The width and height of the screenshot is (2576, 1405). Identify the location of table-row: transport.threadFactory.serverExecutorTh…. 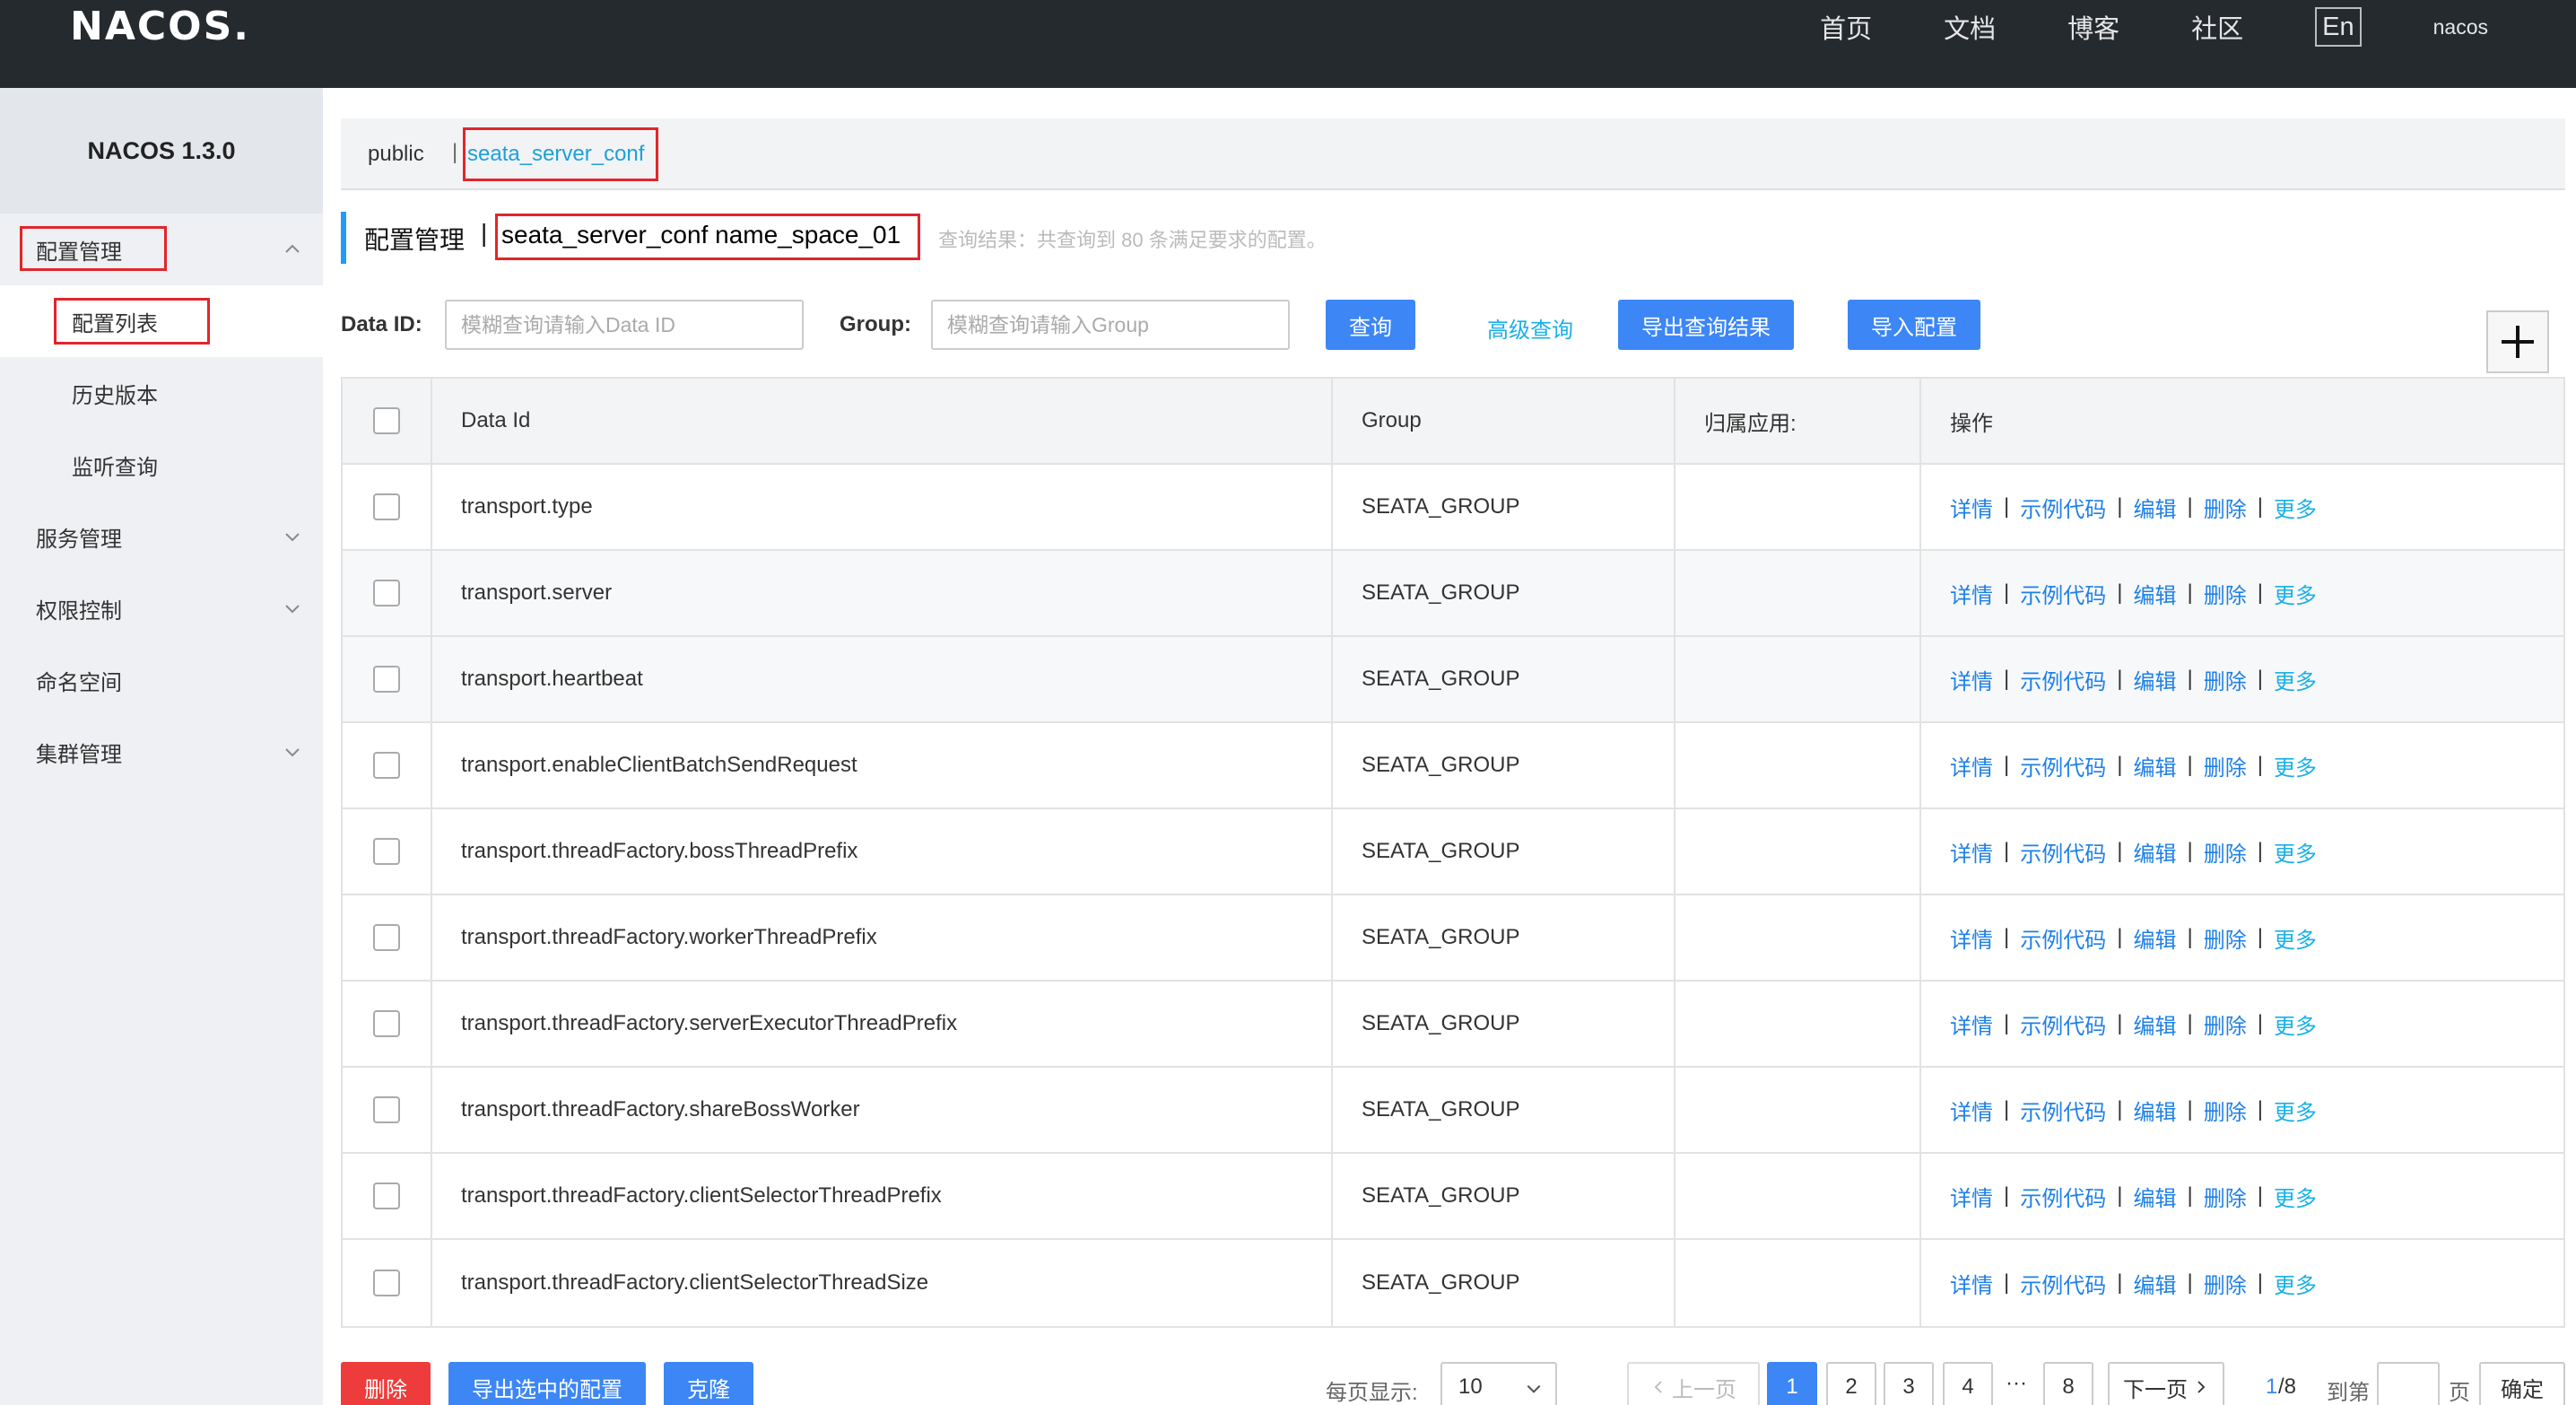
(1453, 1025).